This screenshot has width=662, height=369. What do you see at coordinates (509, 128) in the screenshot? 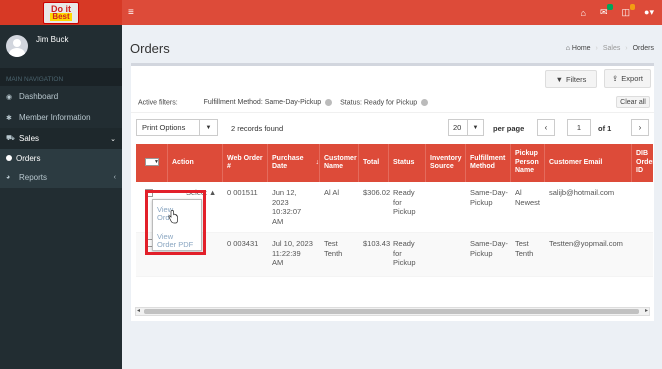
I see `per-page-label: per page` at bounding box center [509, 128].